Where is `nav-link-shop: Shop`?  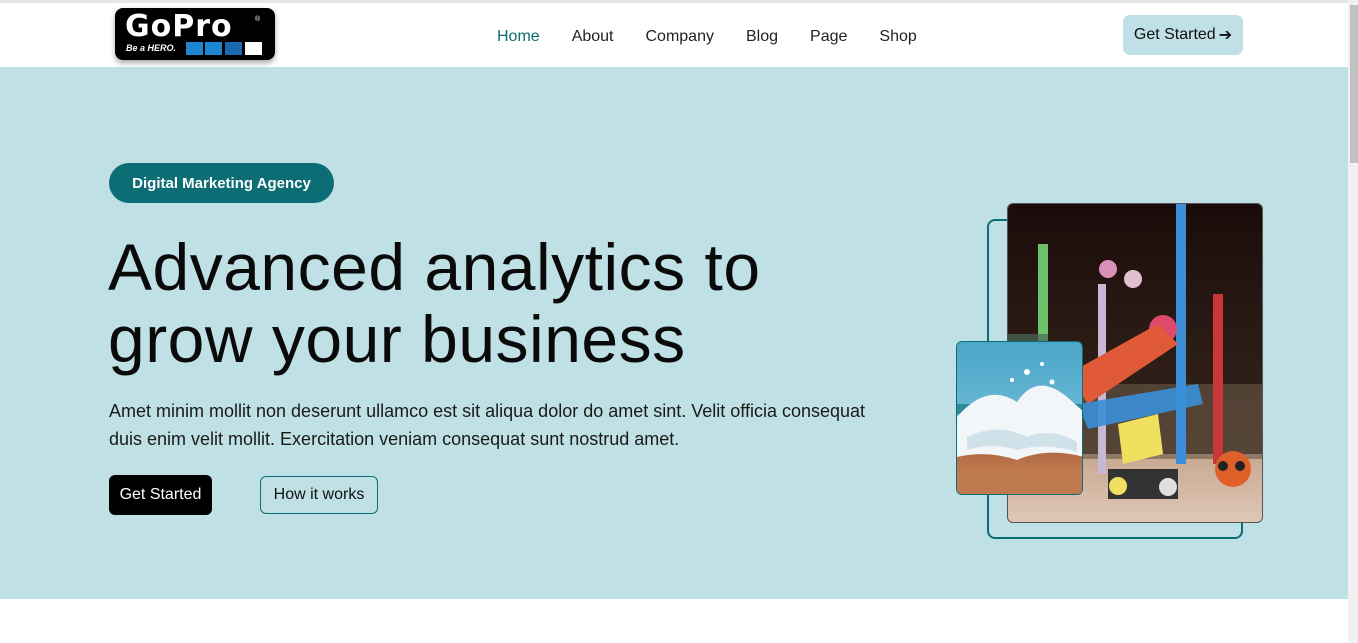
nav-link-shop: Shop is located at coordinates (897, 37).